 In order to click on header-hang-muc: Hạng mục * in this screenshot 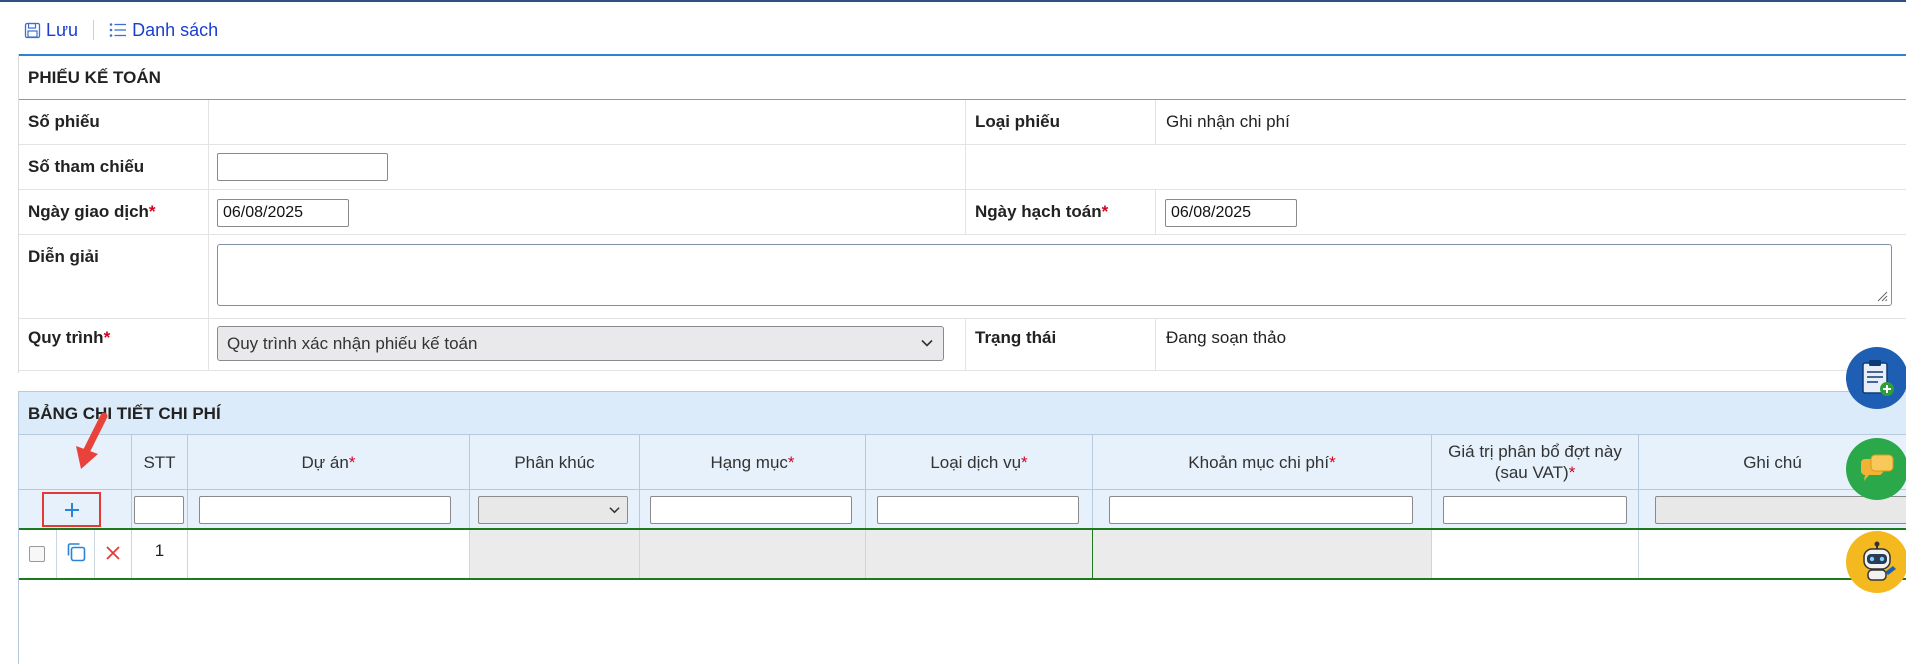, I will do `click(752, 462)`.